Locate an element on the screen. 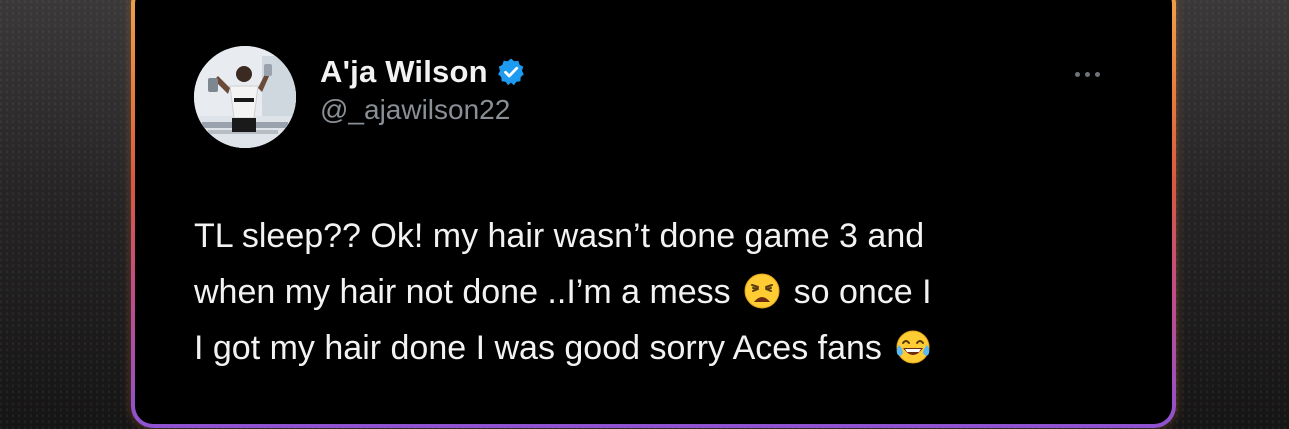 This screenshot has width=1289, height=429. tweet-text-segment: when my hair not done ..I’m a mess is located at coordinates (462, 292).